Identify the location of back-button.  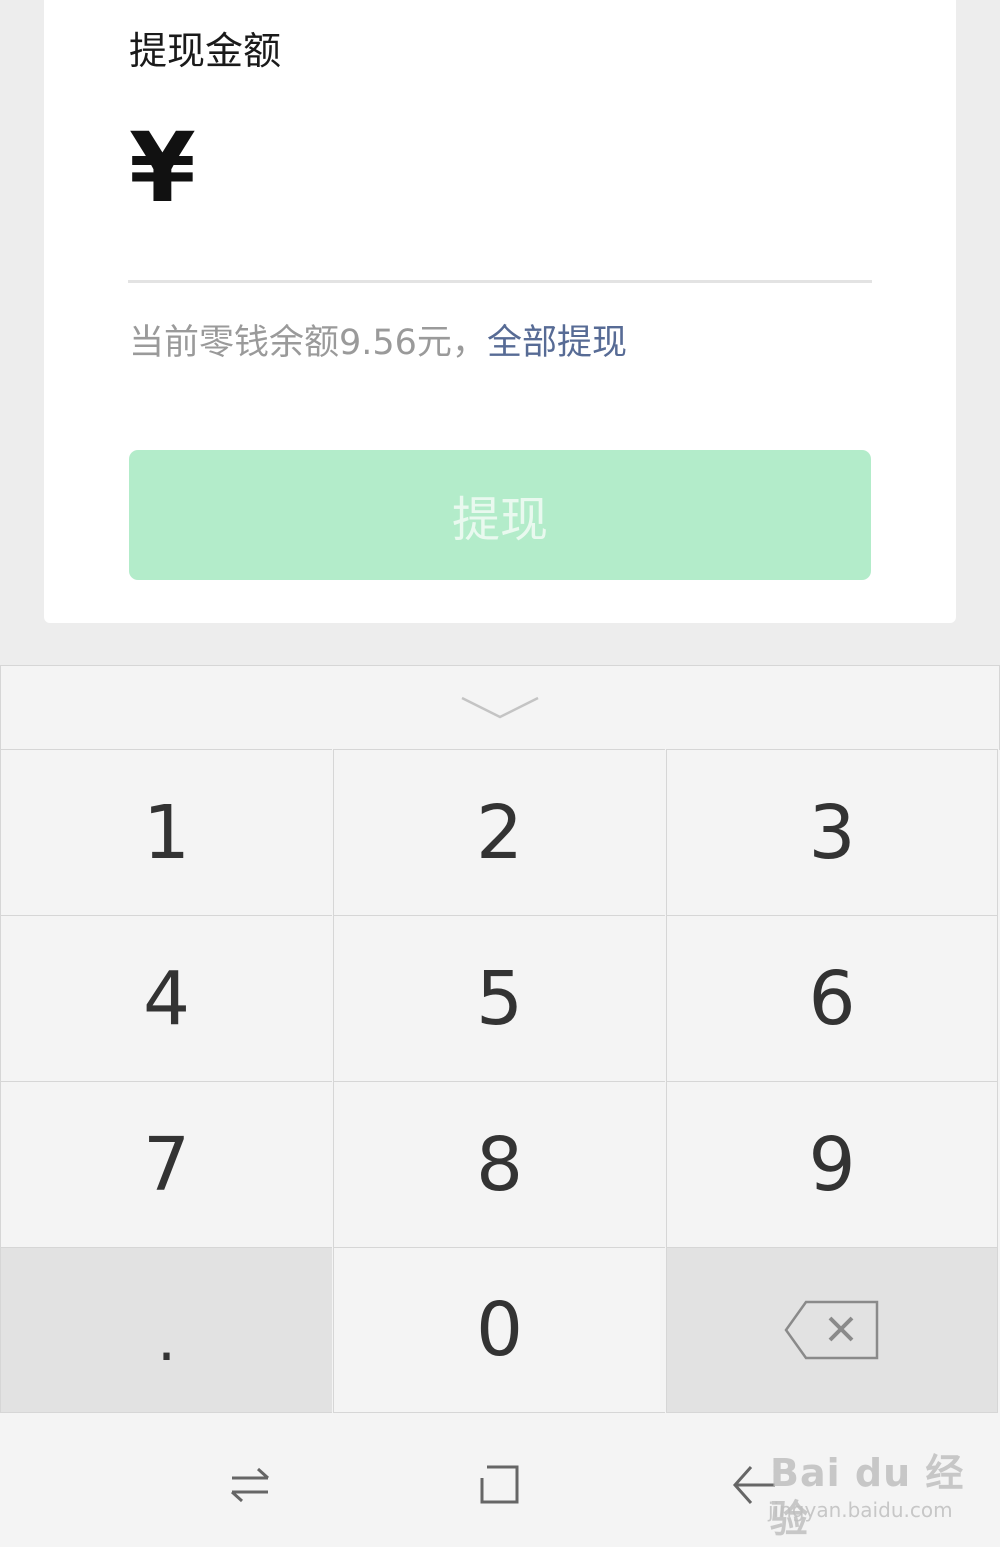
(755, 1485).